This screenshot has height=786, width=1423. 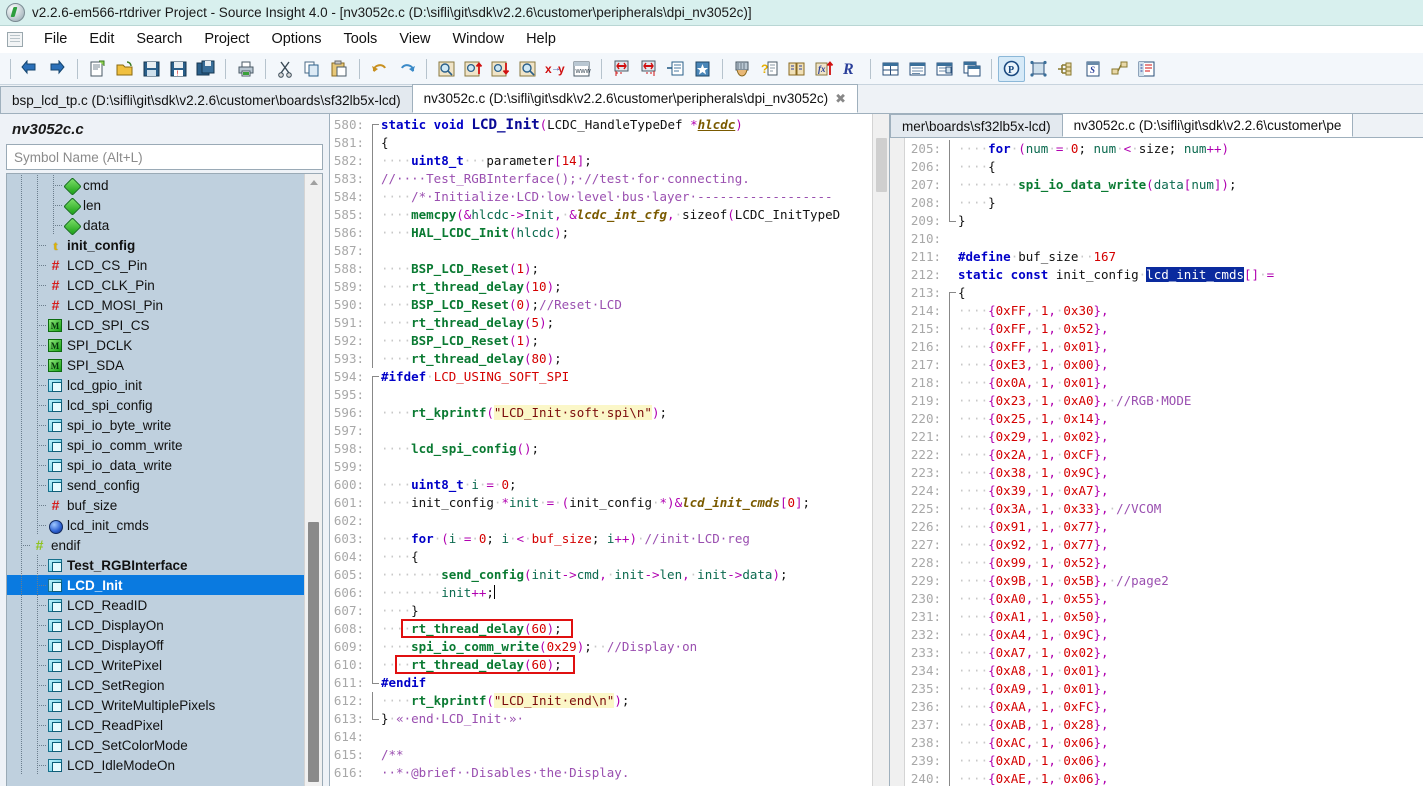 I want to click on symbol-tree-item-init-config: t init_config, so click(x=155, y=245).